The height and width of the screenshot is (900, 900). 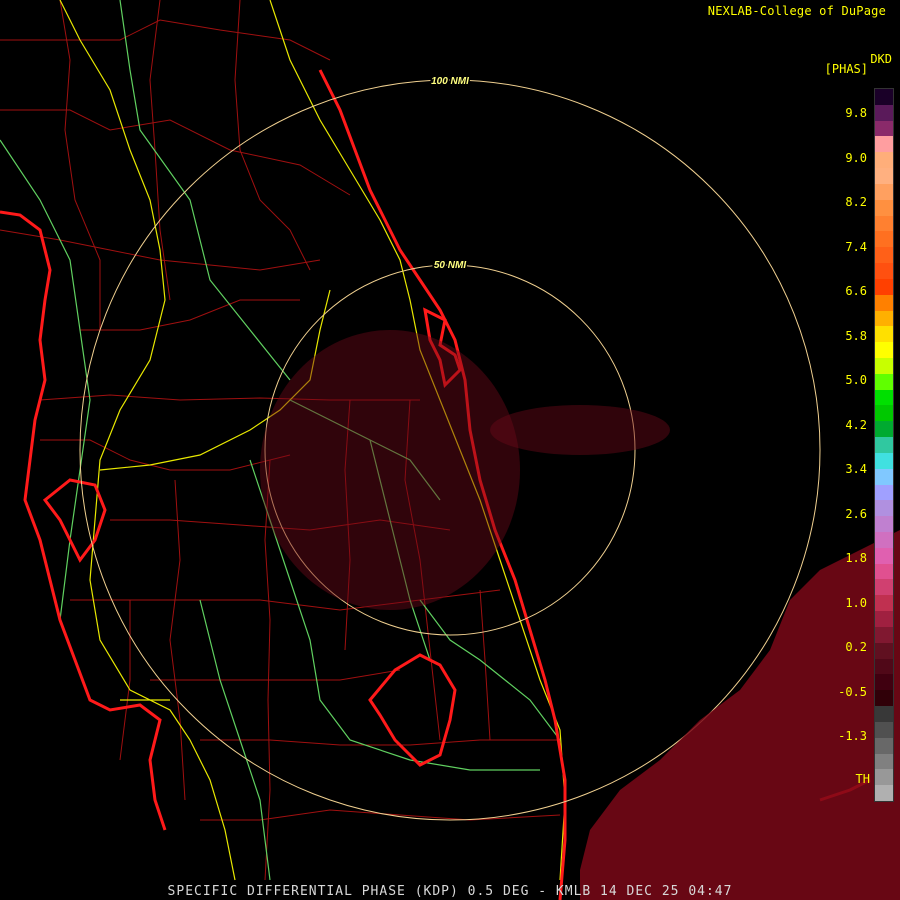 What do you see at coordinates (450, 265) in the screenshot?
I see `range-label-50: 50 NMI` at bounding box center [450, 265].